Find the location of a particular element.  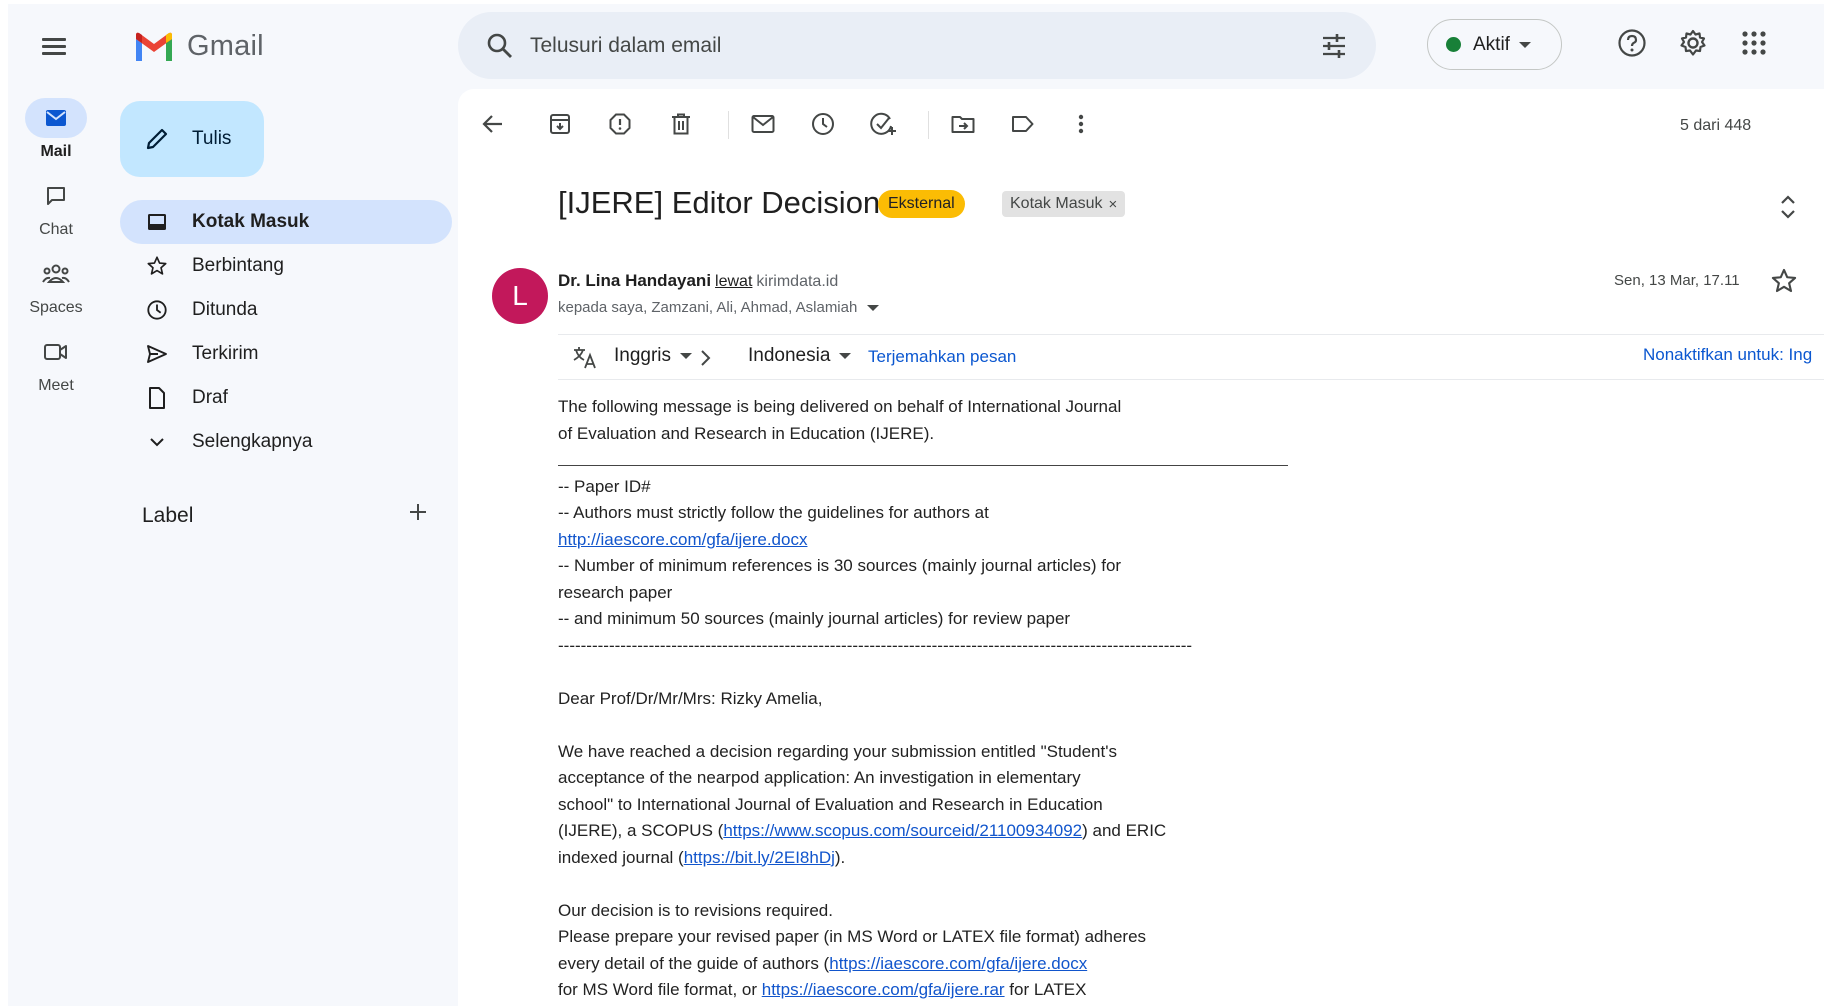

rail-item-chat: Chat is located at coordinates (56, 207).